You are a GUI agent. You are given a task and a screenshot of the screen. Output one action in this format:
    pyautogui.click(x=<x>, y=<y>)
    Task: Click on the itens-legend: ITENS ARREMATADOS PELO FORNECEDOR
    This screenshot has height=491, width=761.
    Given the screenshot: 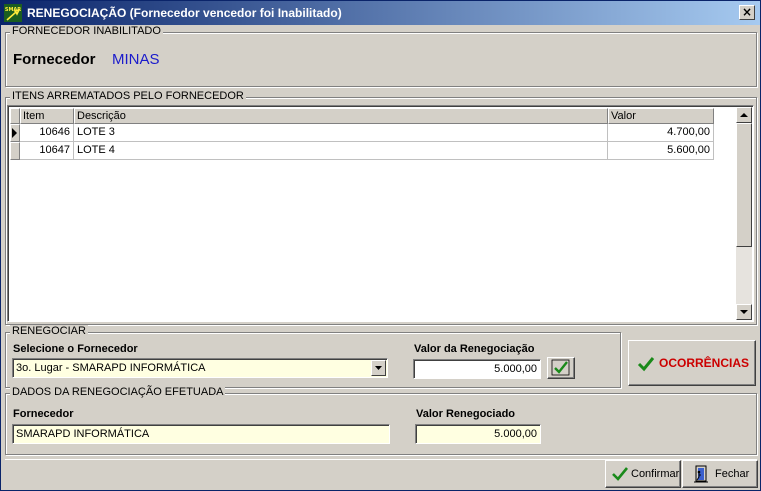 What is the action you would take?
    pyautogui.click(x=128, y=96)
    